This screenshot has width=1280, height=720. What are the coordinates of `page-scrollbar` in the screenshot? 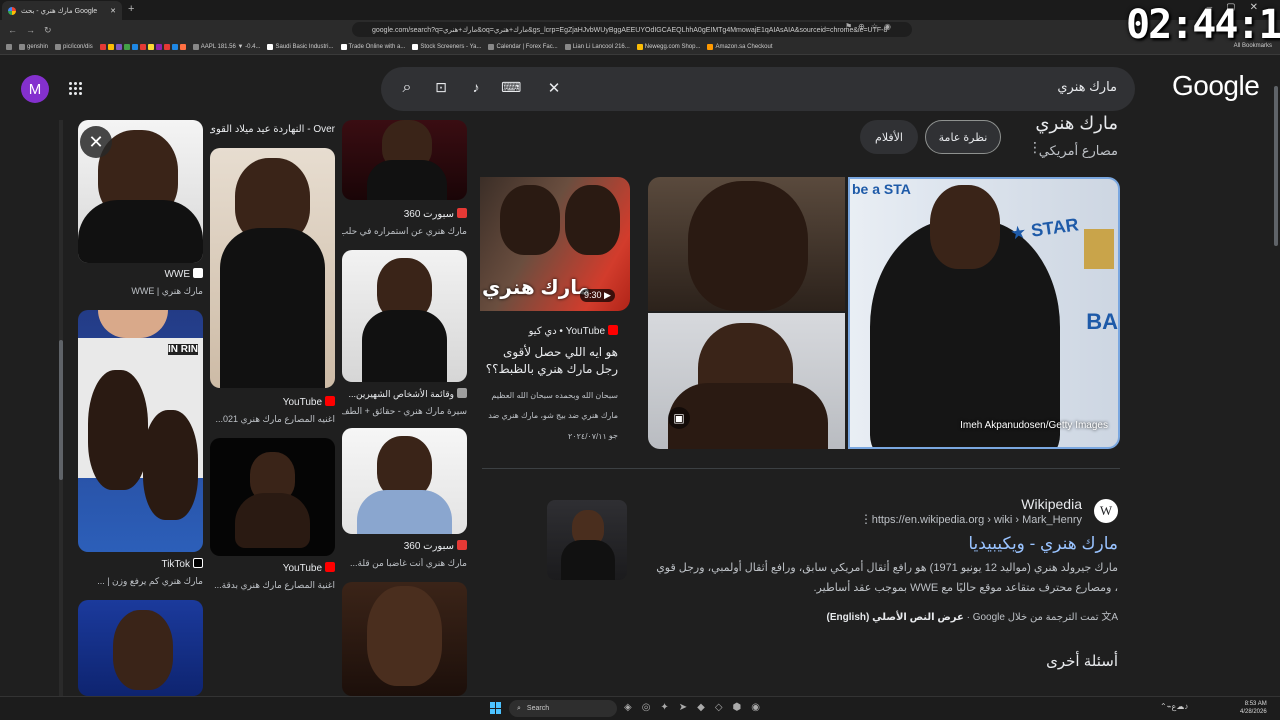 It's located at (1276, 376).